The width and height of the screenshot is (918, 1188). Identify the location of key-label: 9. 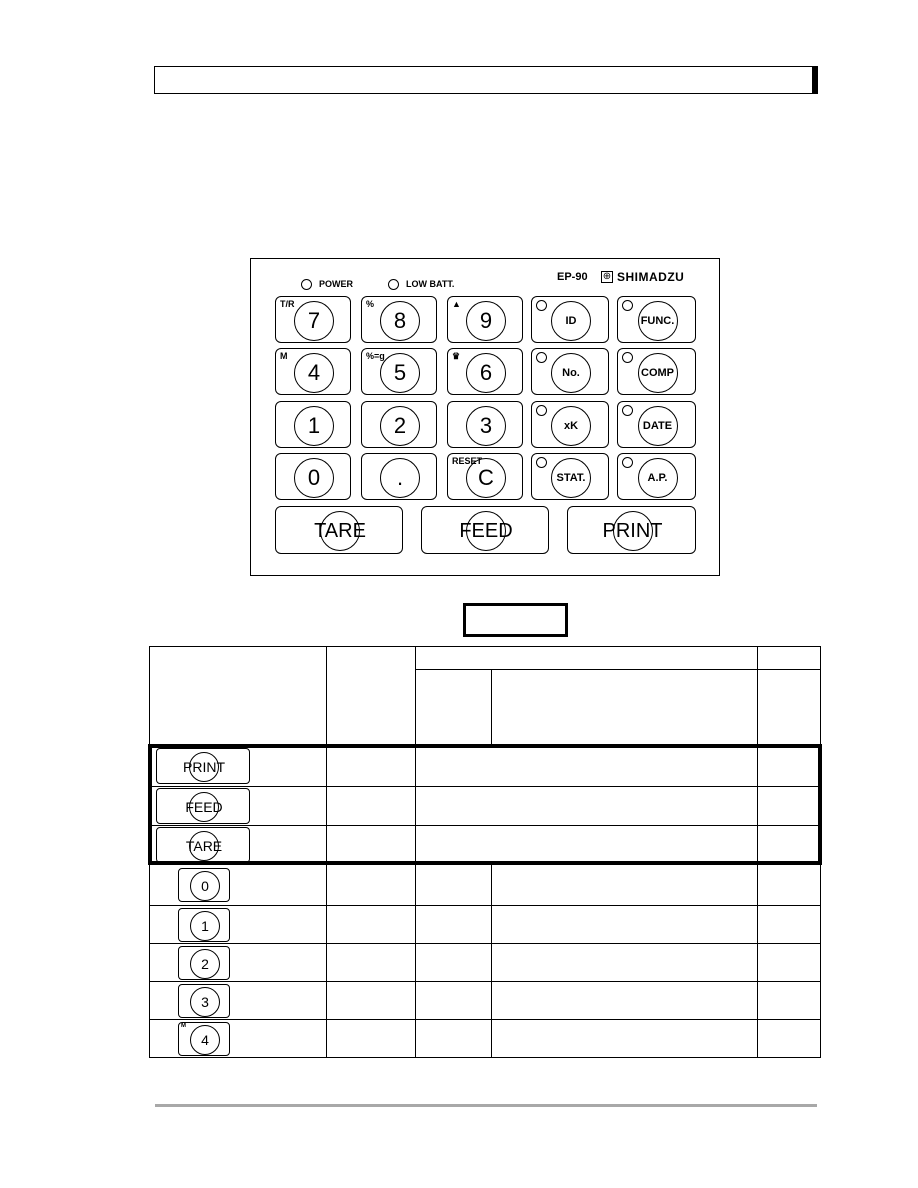
(486, 320).